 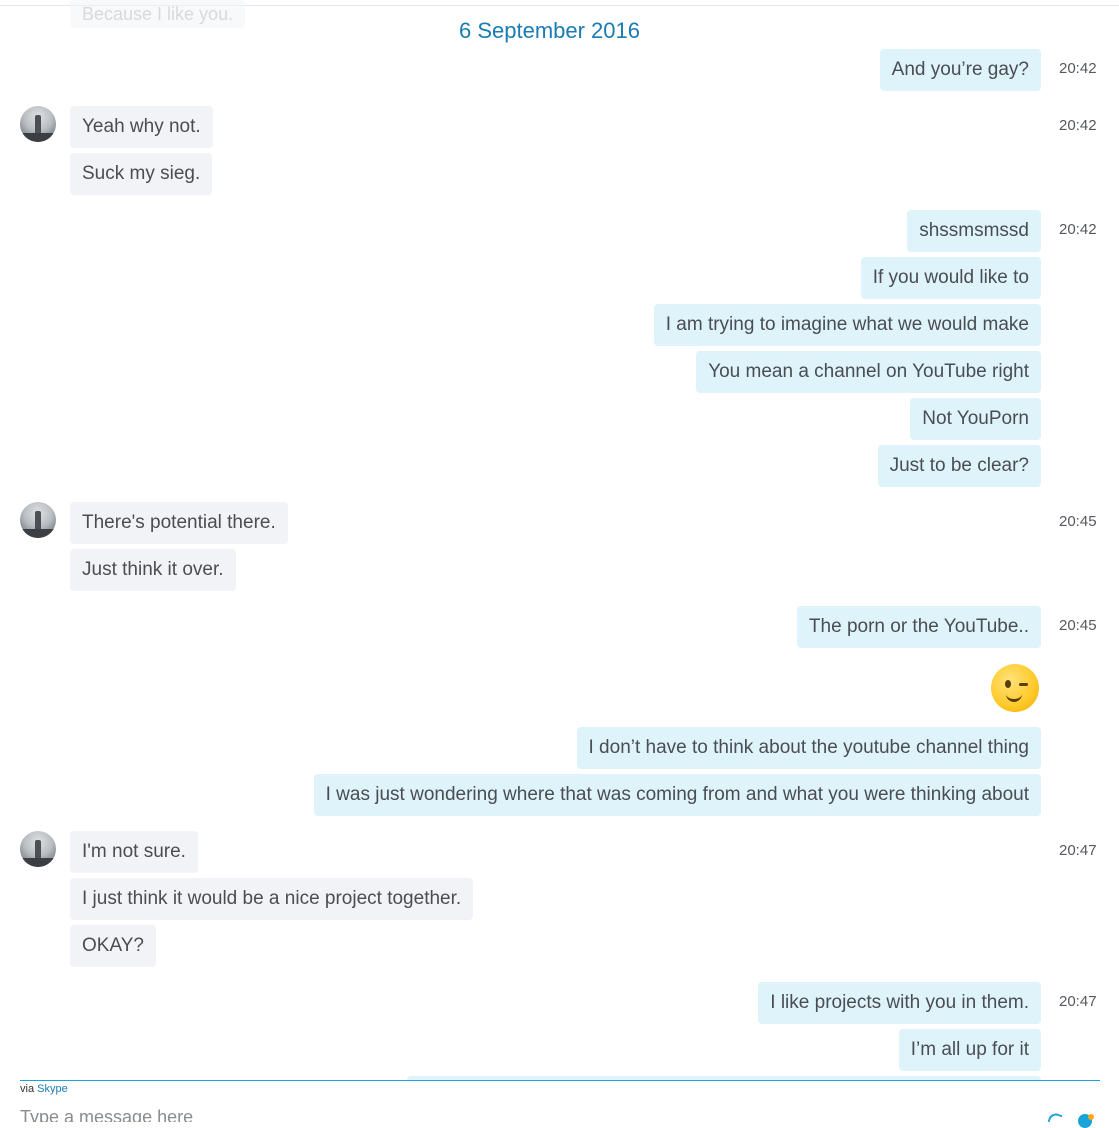 I want to click on via-prefix: via, so click(x=27, y=1089).